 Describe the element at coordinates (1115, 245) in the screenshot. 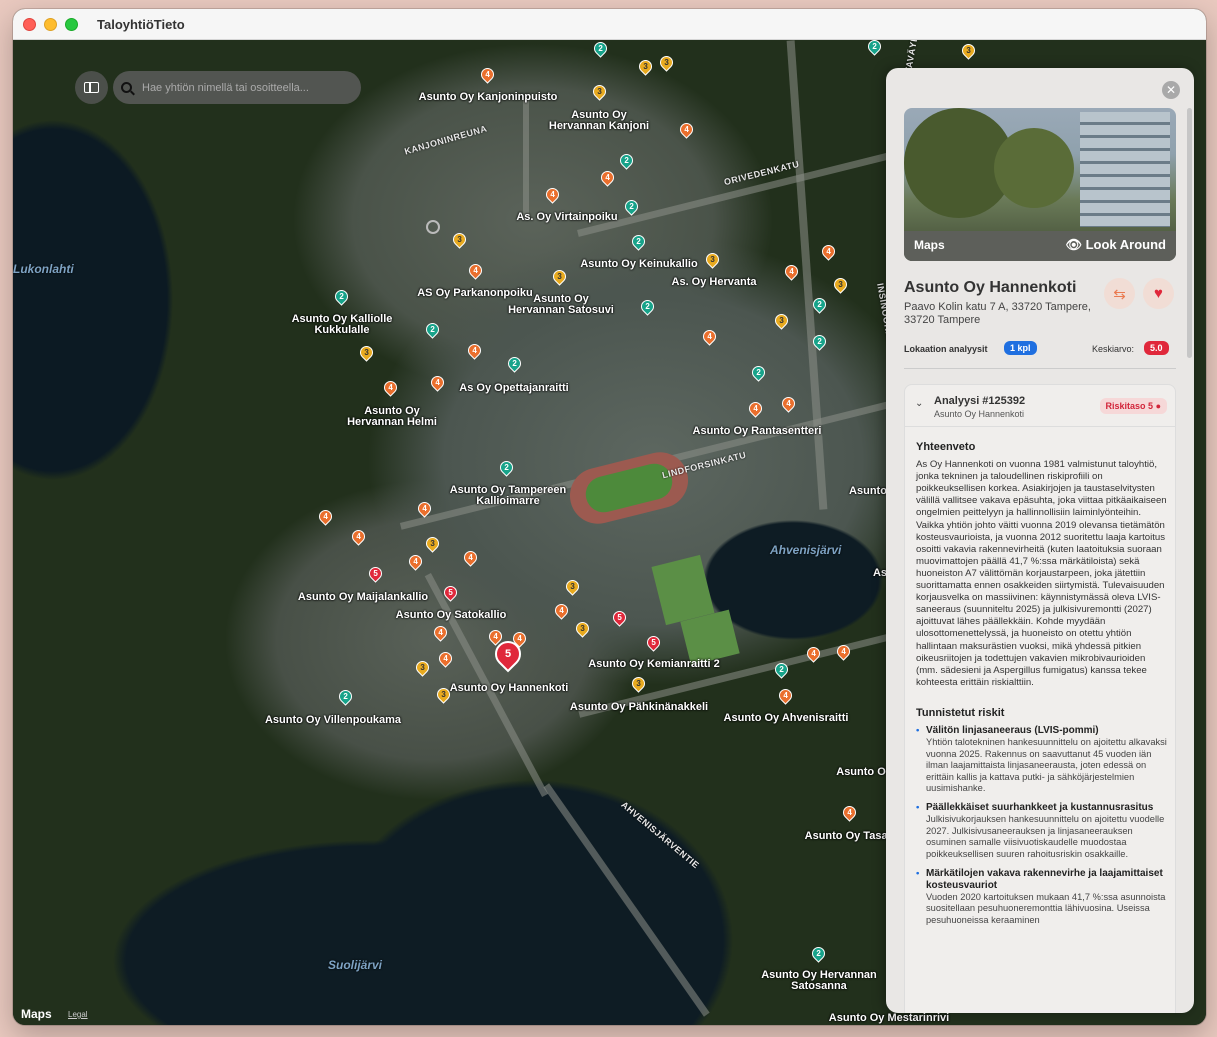

I see `look-around-button: 👁 Look Around` at that location.